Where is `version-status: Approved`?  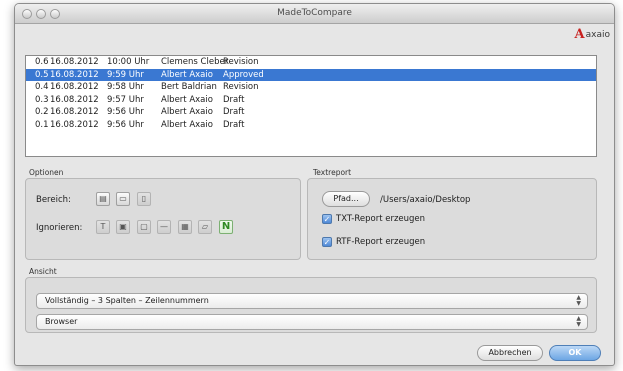 version-status: Approved is located at coordinates (243, 74).